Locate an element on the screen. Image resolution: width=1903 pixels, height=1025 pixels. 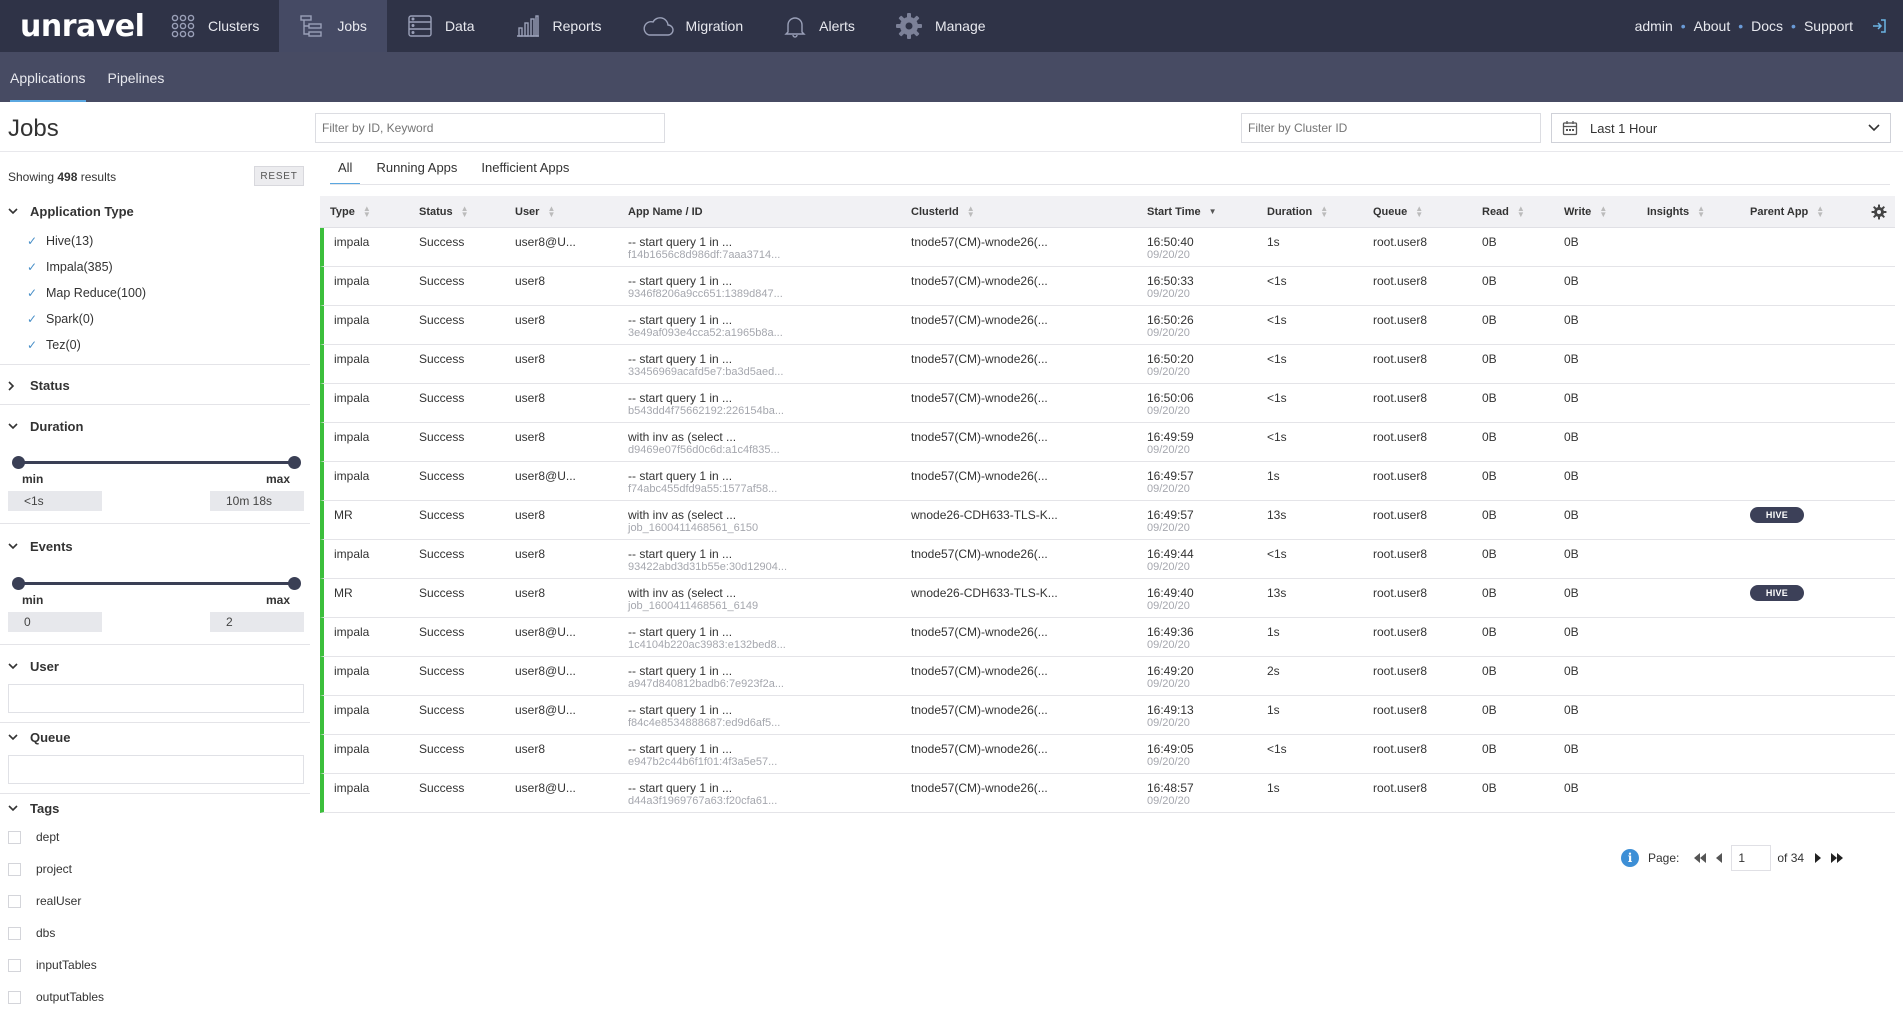
col-type: Type ▲ ▼ is located at coordinates (350, 212).